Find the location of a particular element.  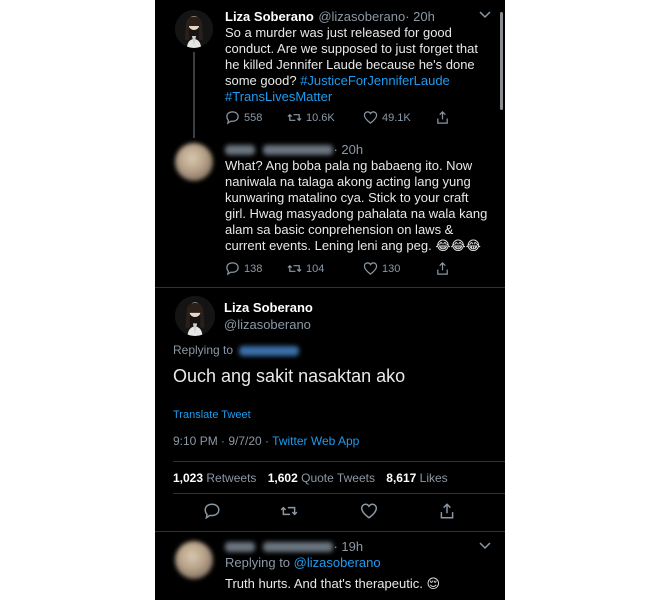

like-count: 49.1K is located at coordinates (396, 117).